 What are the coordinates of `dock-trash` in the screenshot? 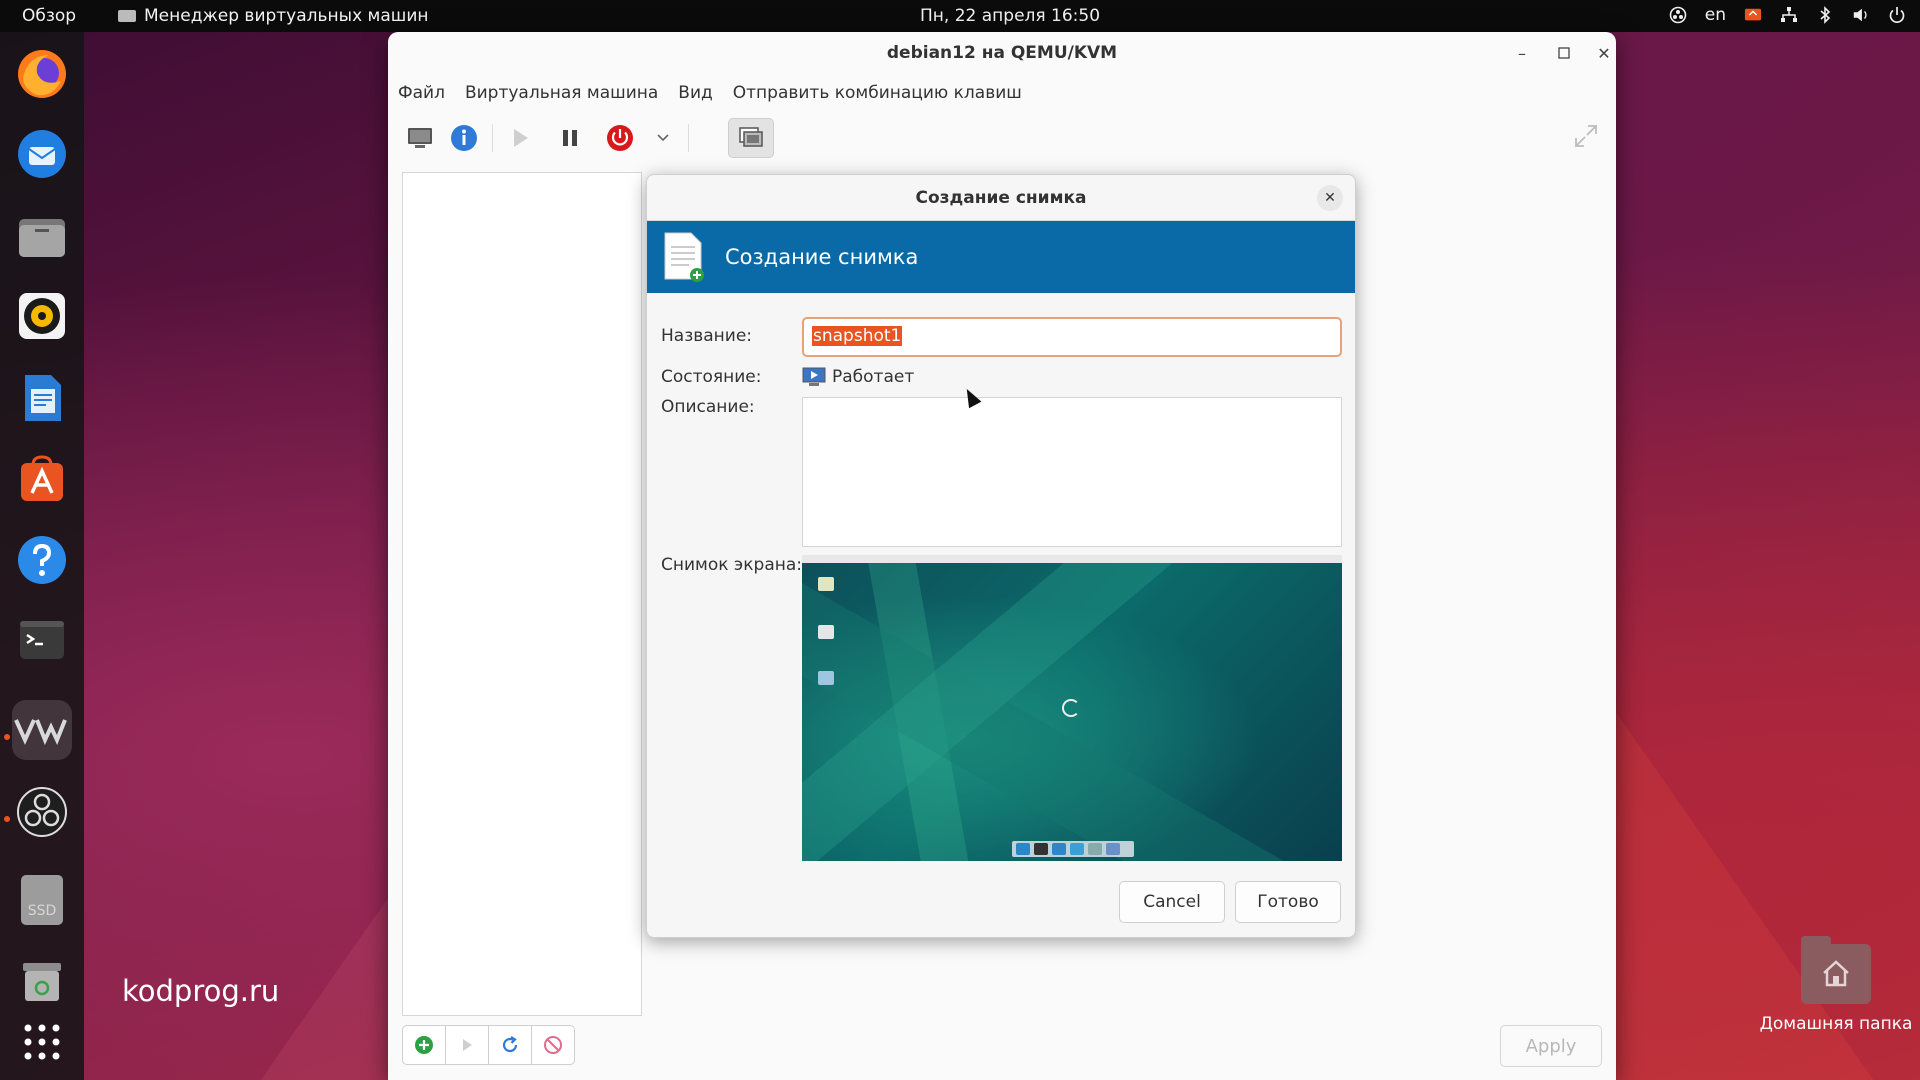 It's located at (42, 980).